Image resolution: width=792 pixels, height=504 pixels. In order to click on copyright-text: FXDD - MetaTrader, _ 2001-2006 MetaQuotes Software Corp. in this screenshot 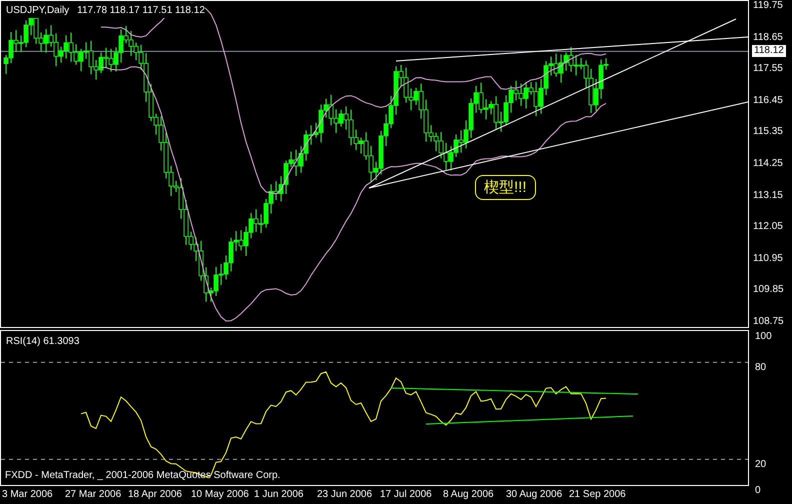, I will do `click(142, 476)`.